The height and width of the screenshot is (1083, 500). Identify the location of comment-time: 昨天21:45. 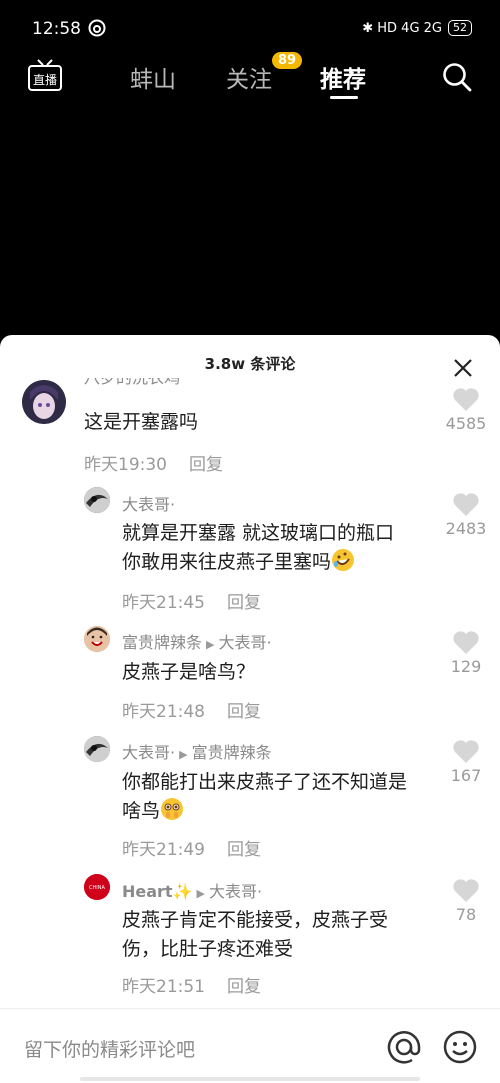
(163, 603).